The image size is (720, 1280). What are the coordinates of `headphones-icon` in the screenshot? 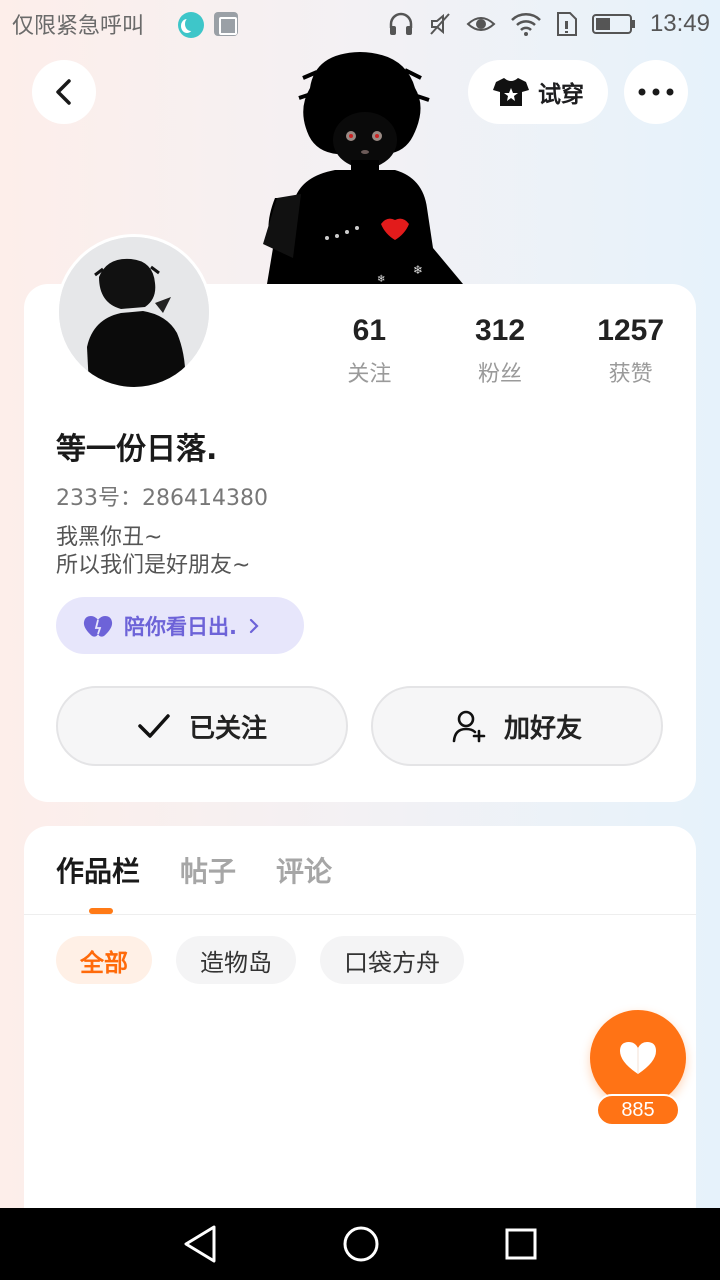 It's located at (401, 23).